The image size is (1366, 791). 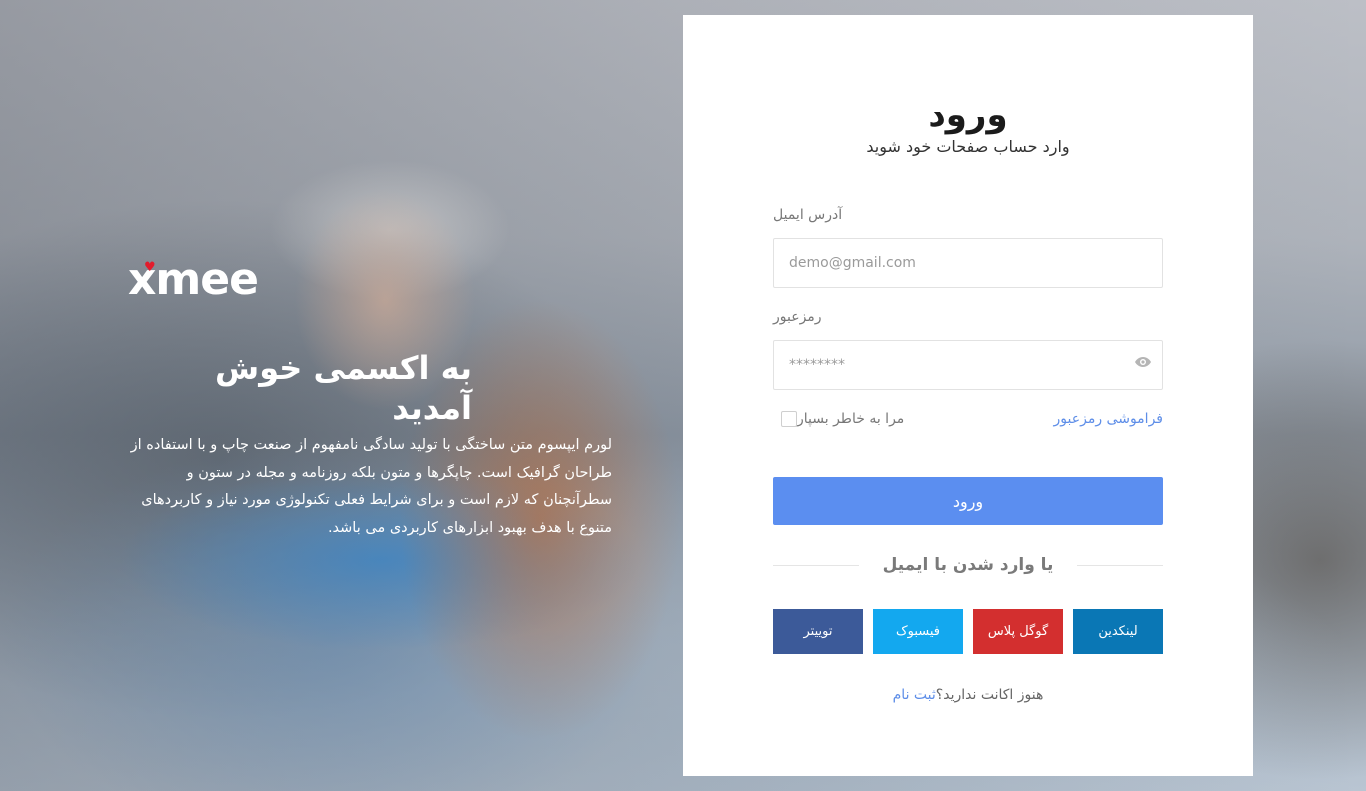 I want to click on signup-prompt-text: هنوز اکانت ندارید؟, so click(x=989, y=695).